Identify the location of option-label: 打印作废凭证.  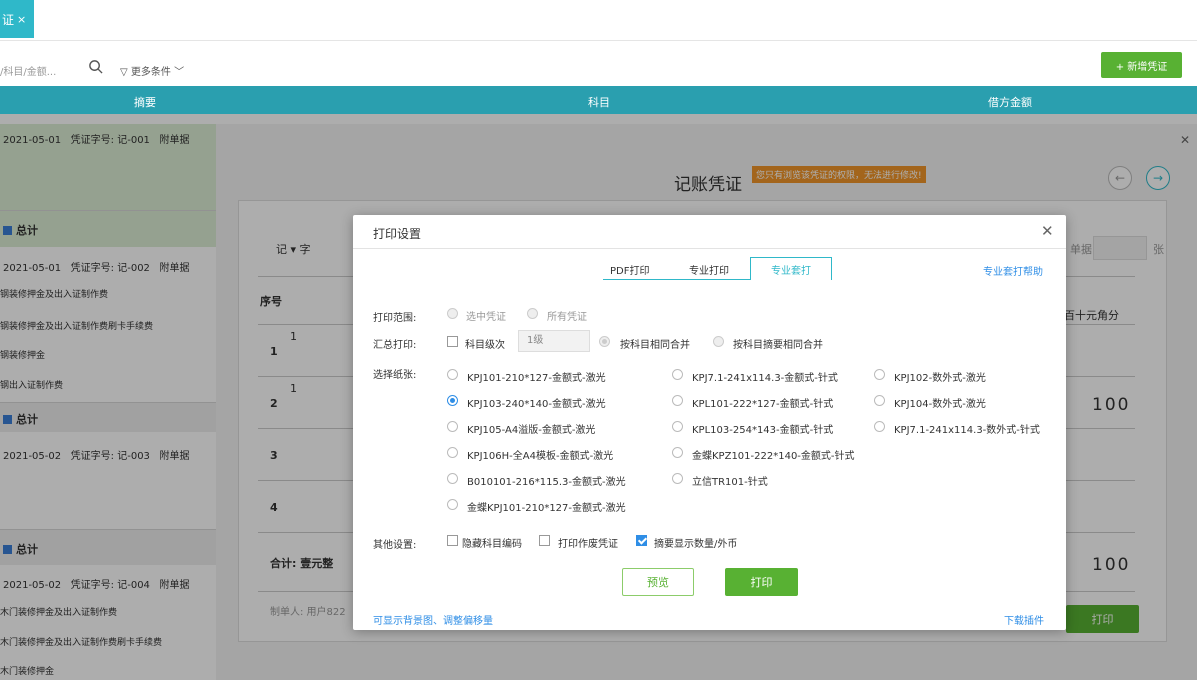
(588, 544).